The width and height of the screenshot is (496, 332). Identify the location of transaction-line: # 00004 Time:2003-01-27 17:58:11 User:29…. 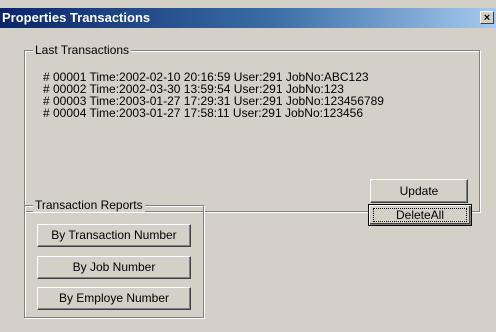
(203, 113).